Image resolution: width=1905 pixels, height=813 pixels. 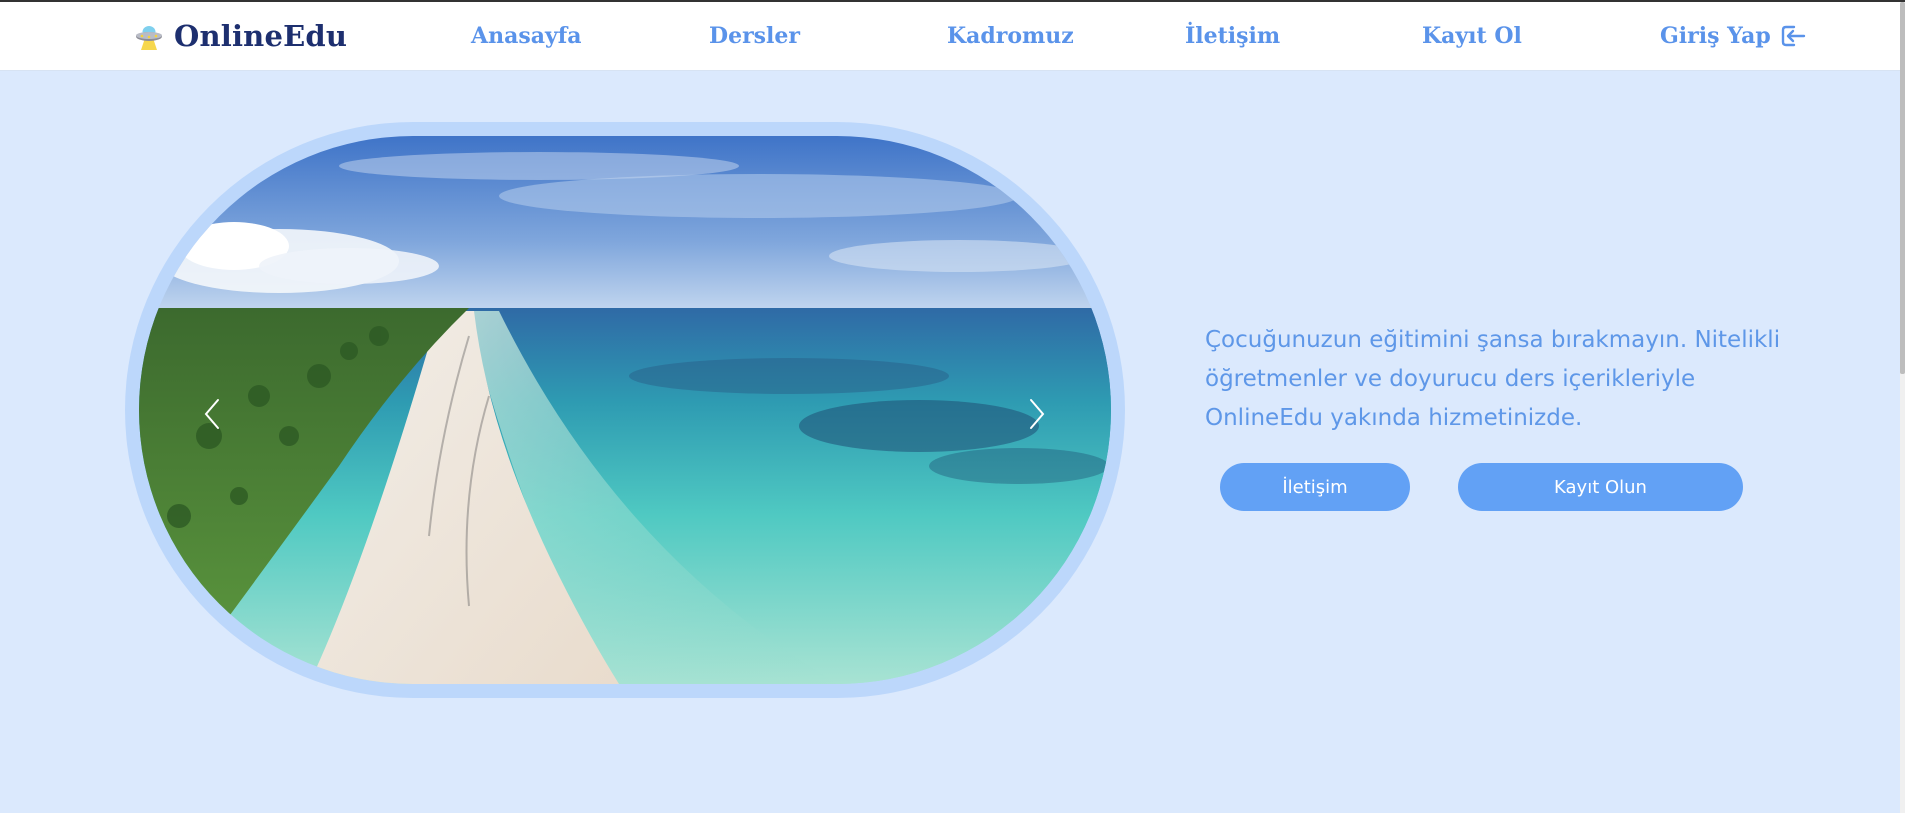 I want to click on chevron-right-icon, so click(x=1037, y=414).